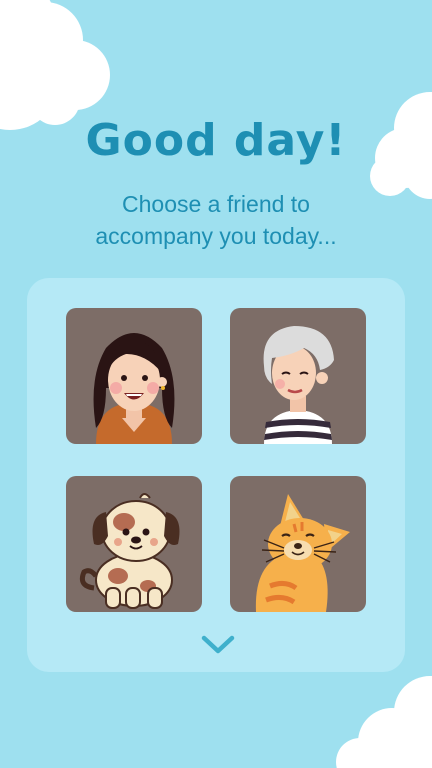 This screenshot has width=432, height=768. I want to click on cloud-bottom-right, so click(384, 722).